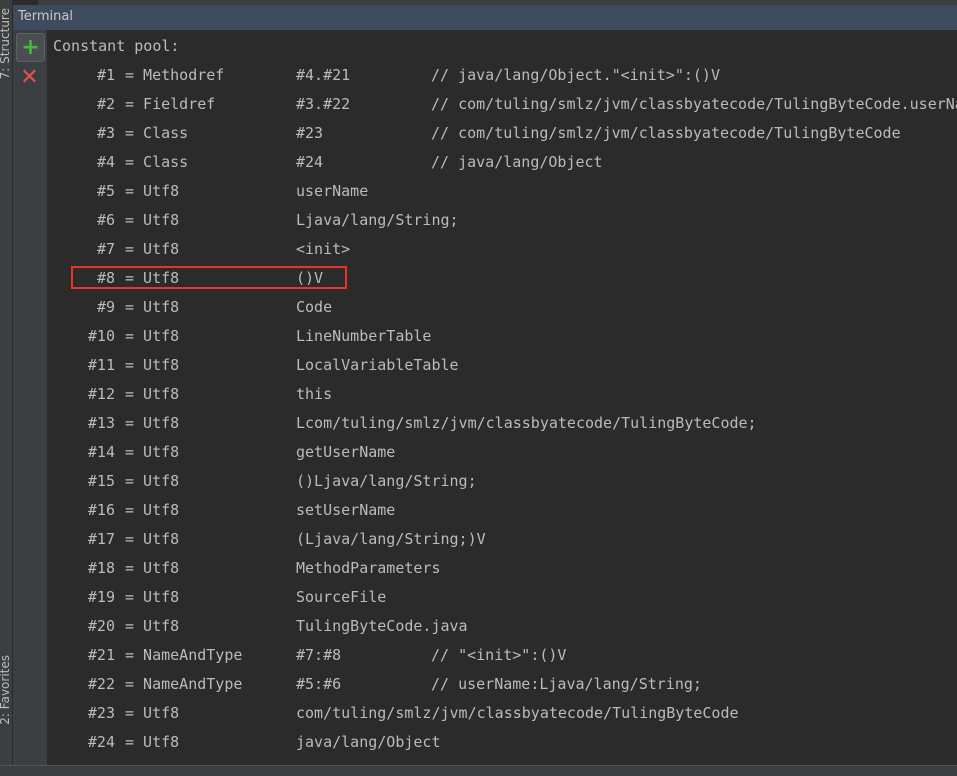  What do you see at coordinates (382, 626) in the screenshot?
I see `row-value: TulingByteCode.java` at bounding box center [382, 626].